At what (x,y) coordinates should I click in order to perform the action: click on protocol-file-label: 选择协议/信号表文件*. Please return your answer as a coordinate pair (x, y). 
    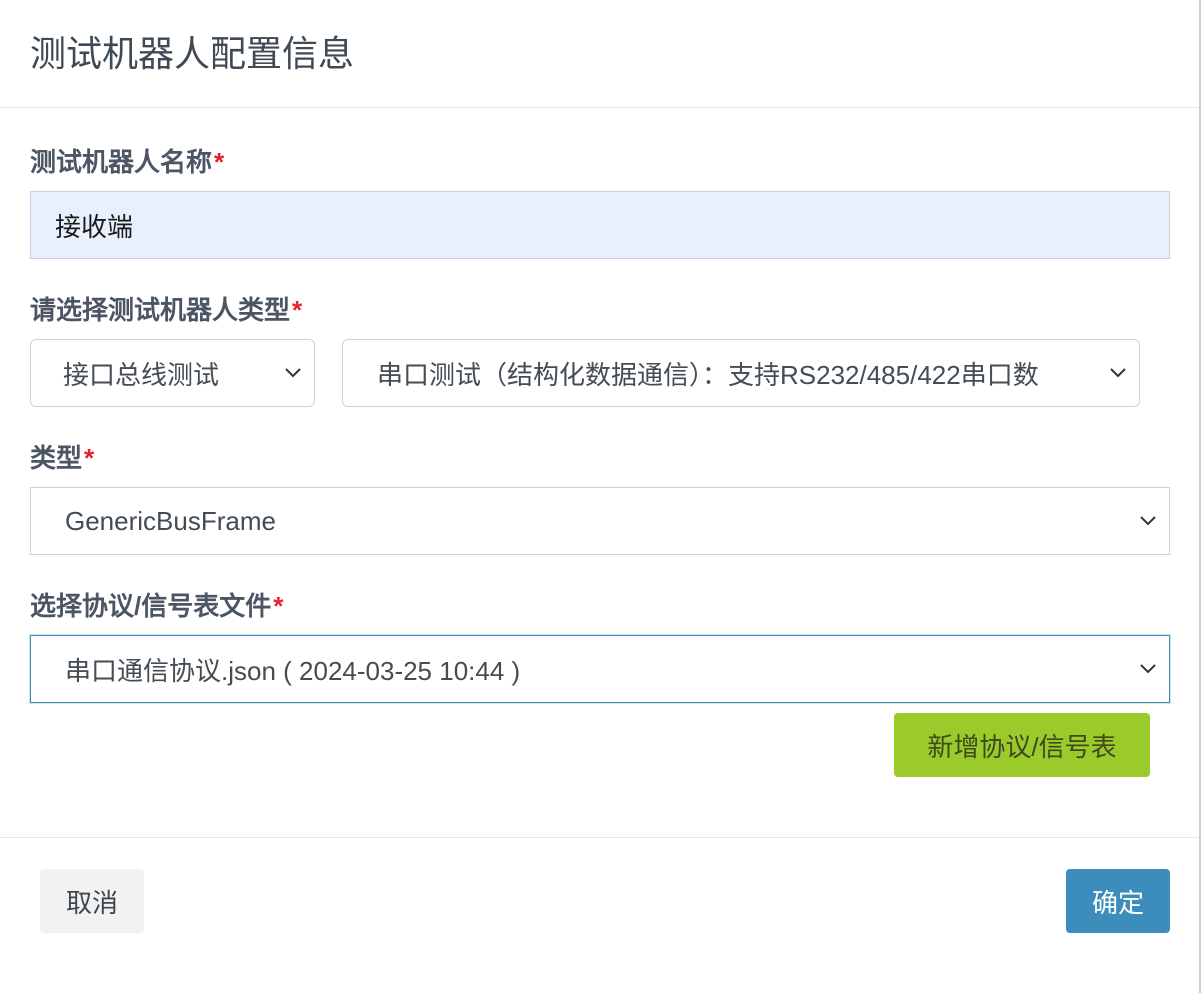
    Looking at the image, I should click on (156, 606).